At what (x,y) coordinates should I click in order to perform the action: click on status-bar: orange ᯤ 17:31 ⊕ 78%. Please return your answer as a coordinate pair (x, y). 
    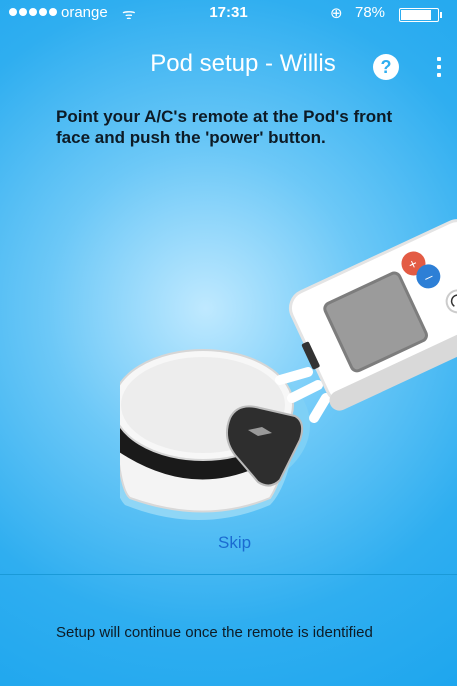
    Looking at the image, I should click on (228, 14).